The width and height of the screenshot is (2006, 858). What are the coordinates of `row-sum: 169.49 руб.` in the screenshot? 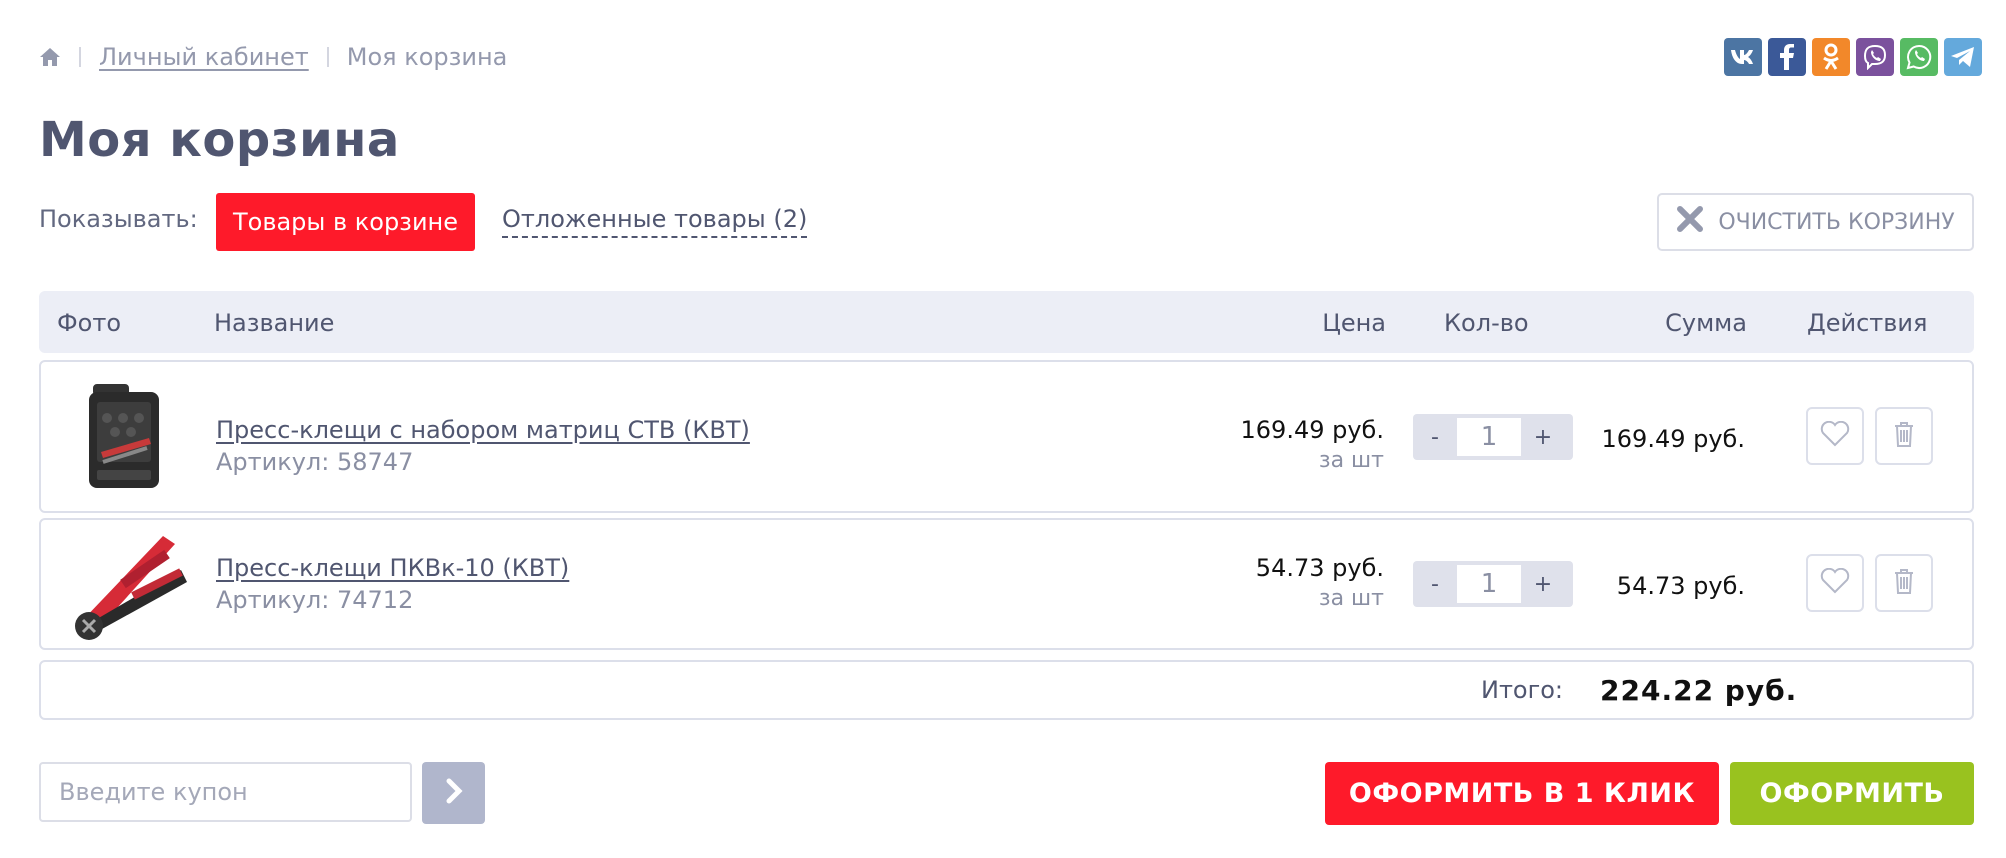 It's located at (1673, 439).